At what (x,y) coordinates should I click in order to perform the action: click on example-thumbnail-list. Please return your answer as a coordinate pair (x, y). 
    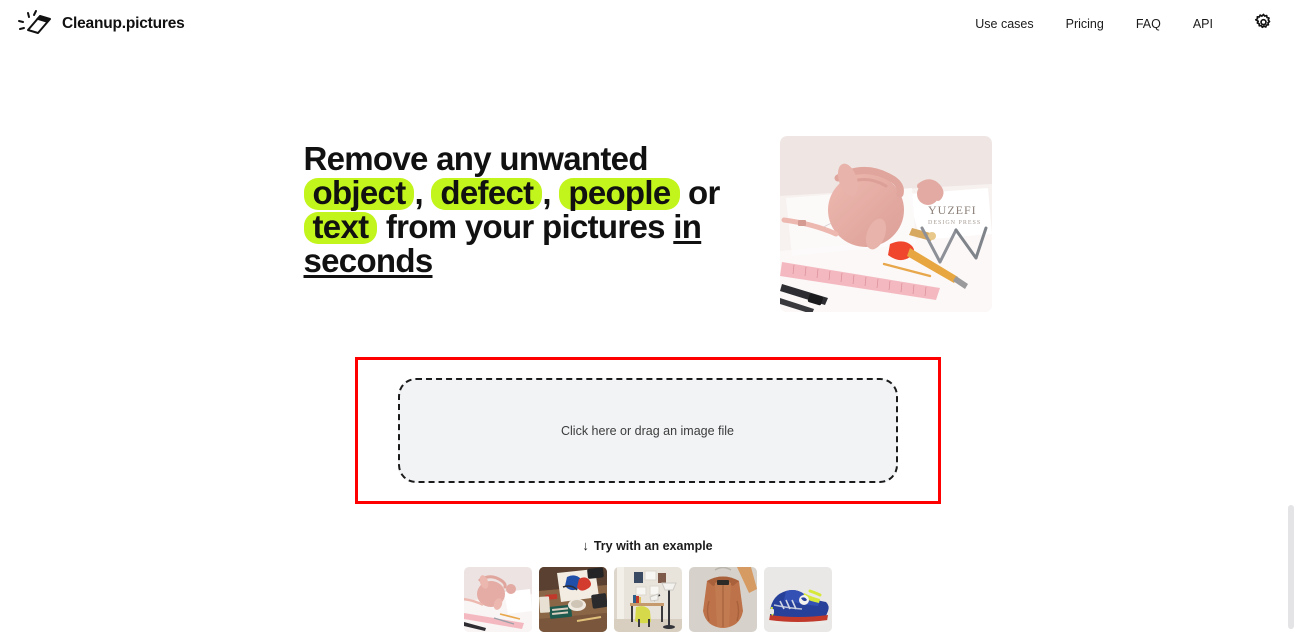
    Looking at the image, I should click on (647, 599).